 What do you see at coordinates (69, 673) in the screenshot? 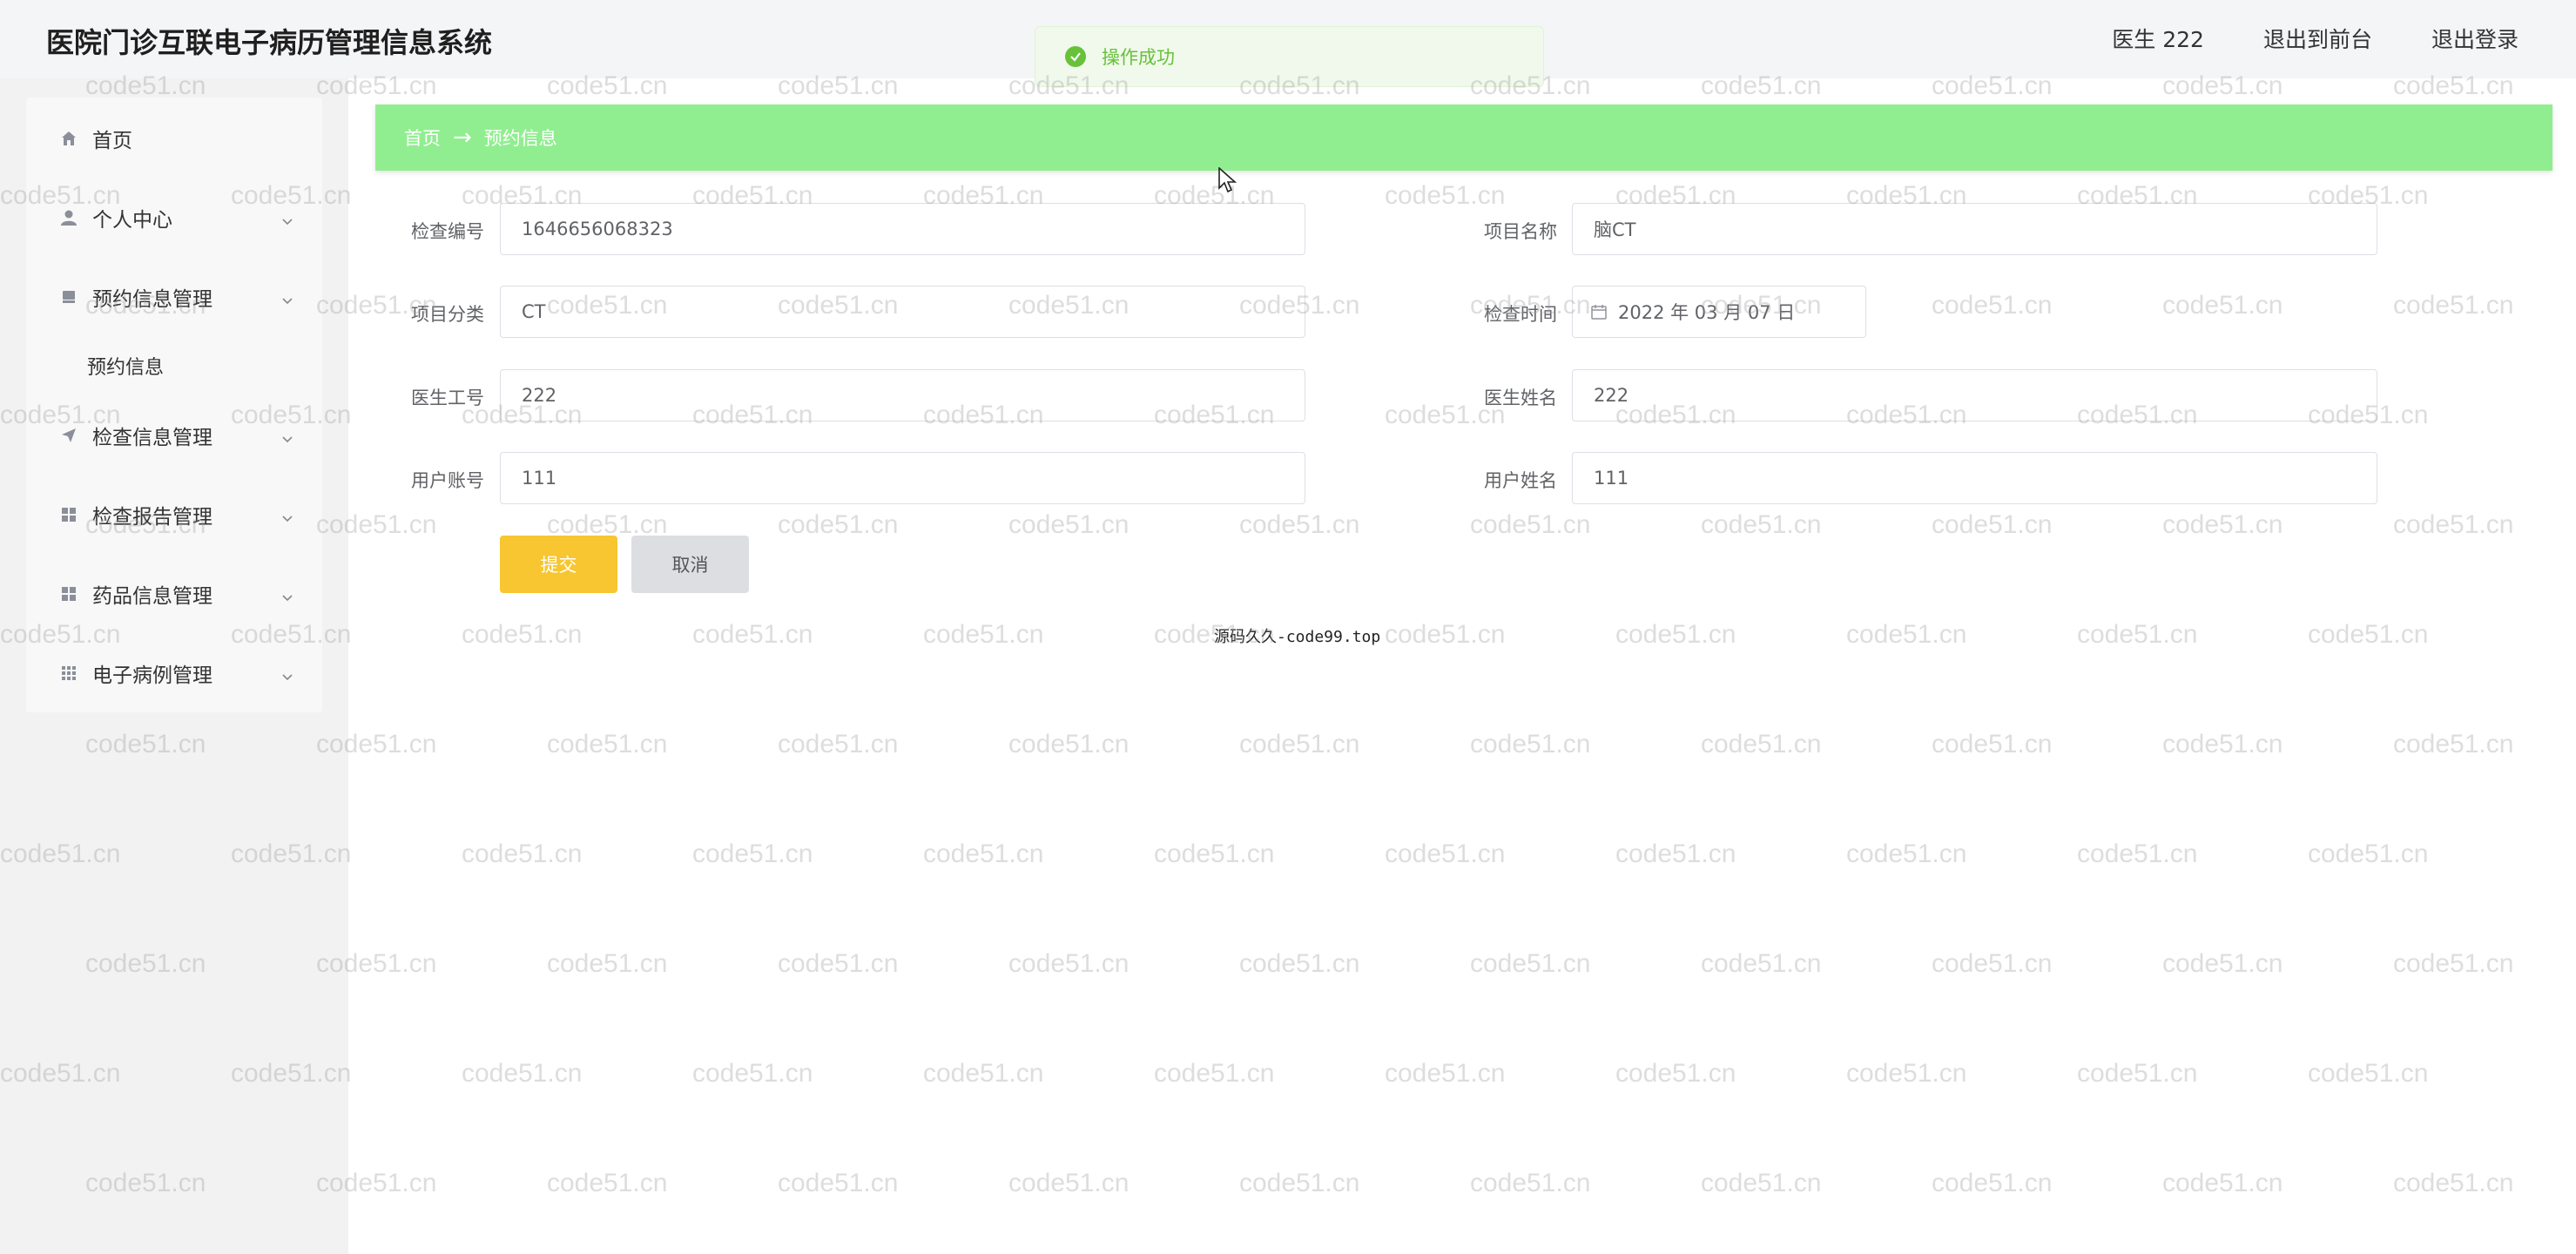
I see `apps-icon` at bounding box center [69, 673].